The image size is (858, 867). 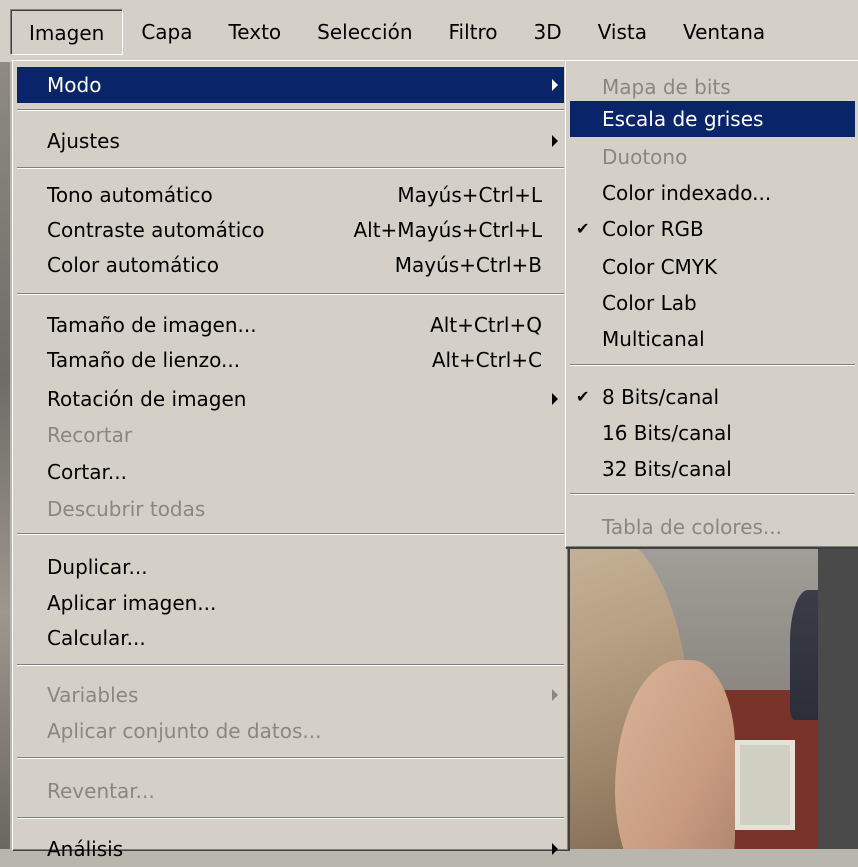 I want to click on submenu-item-8-bits: ✔ 8 Bits/canal, so click(x=712, y=397).